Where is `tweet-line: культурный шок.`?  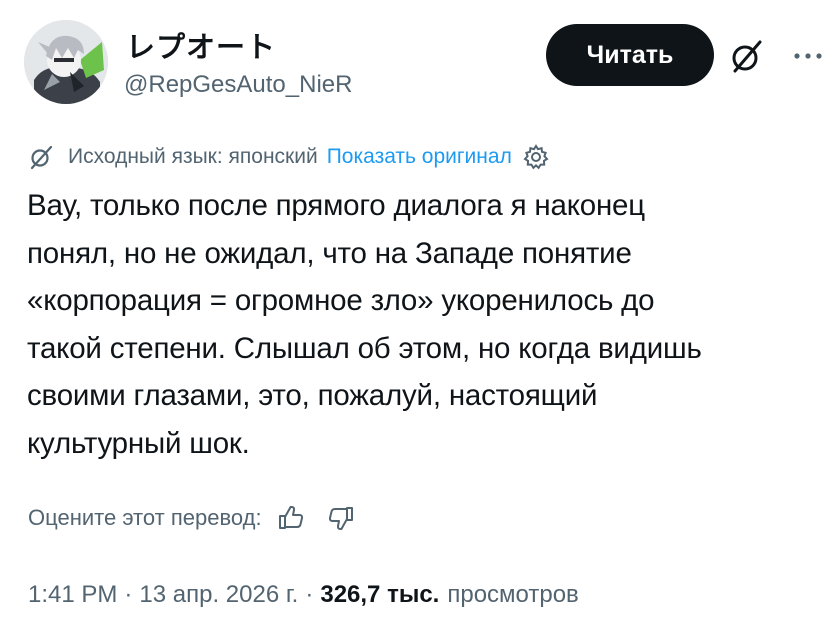 tweet-line: культурный шок. is located at coordinates (138, 443).